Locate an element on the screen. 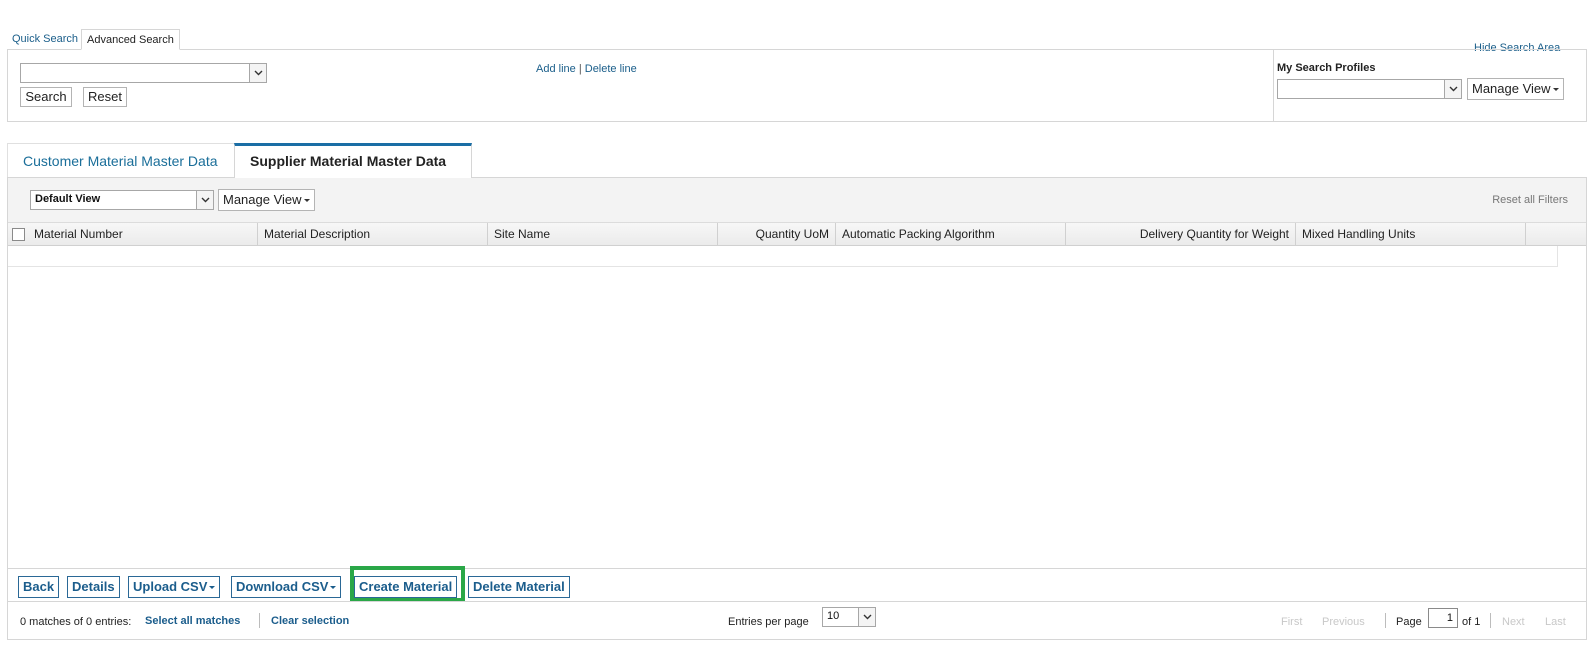  delete-material-button: Delete Material is located at coordinates (519, 587).